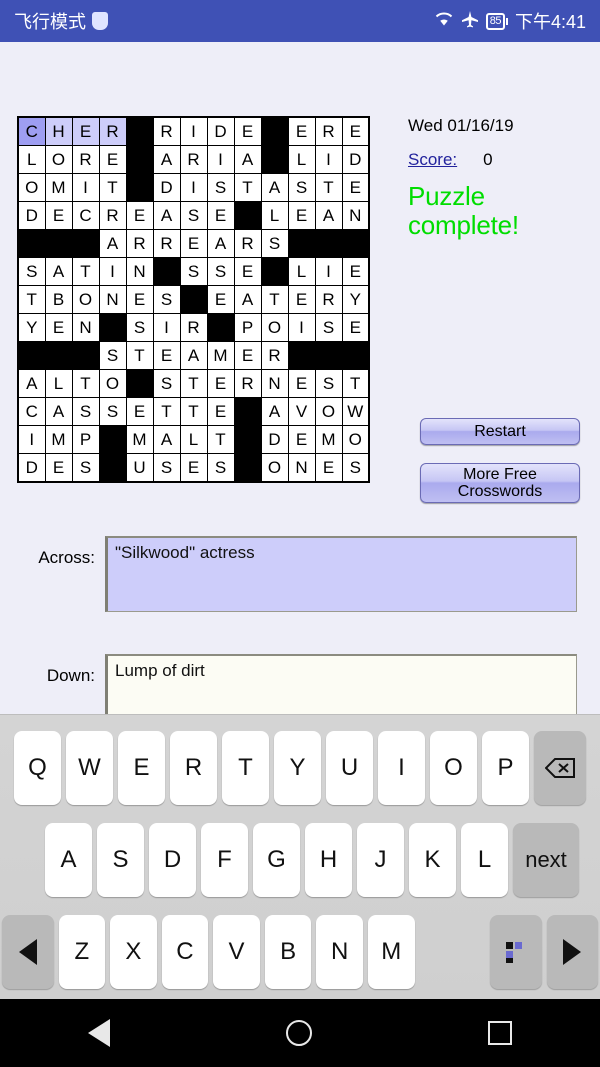 The width and height of the screenshot is (600, 1067). What do you see at coordinates (82, 952) in the screenshot?
I see `key-z: Z` at bounding box center [82, 952].